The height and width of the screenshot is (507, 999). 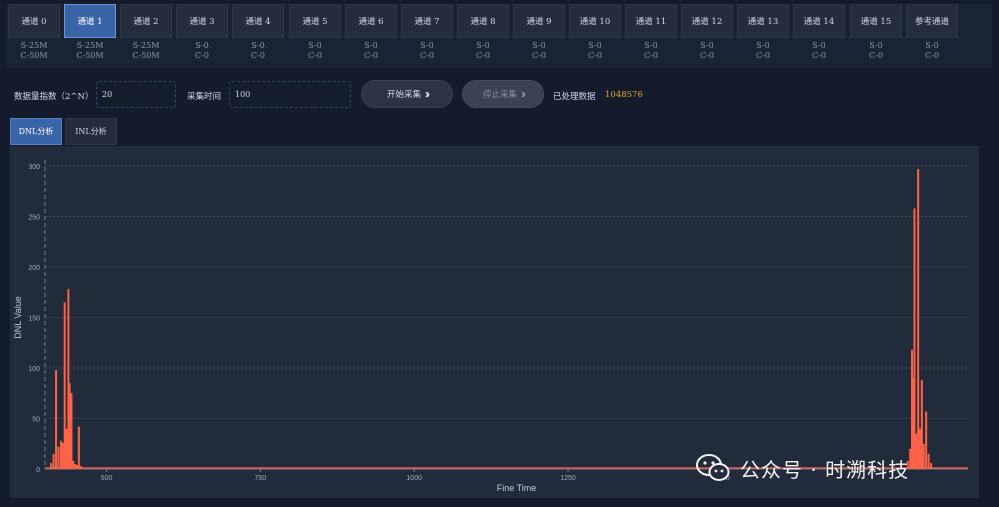 I want to click on channel-button: 通道 5, so click(x=315, y=21).